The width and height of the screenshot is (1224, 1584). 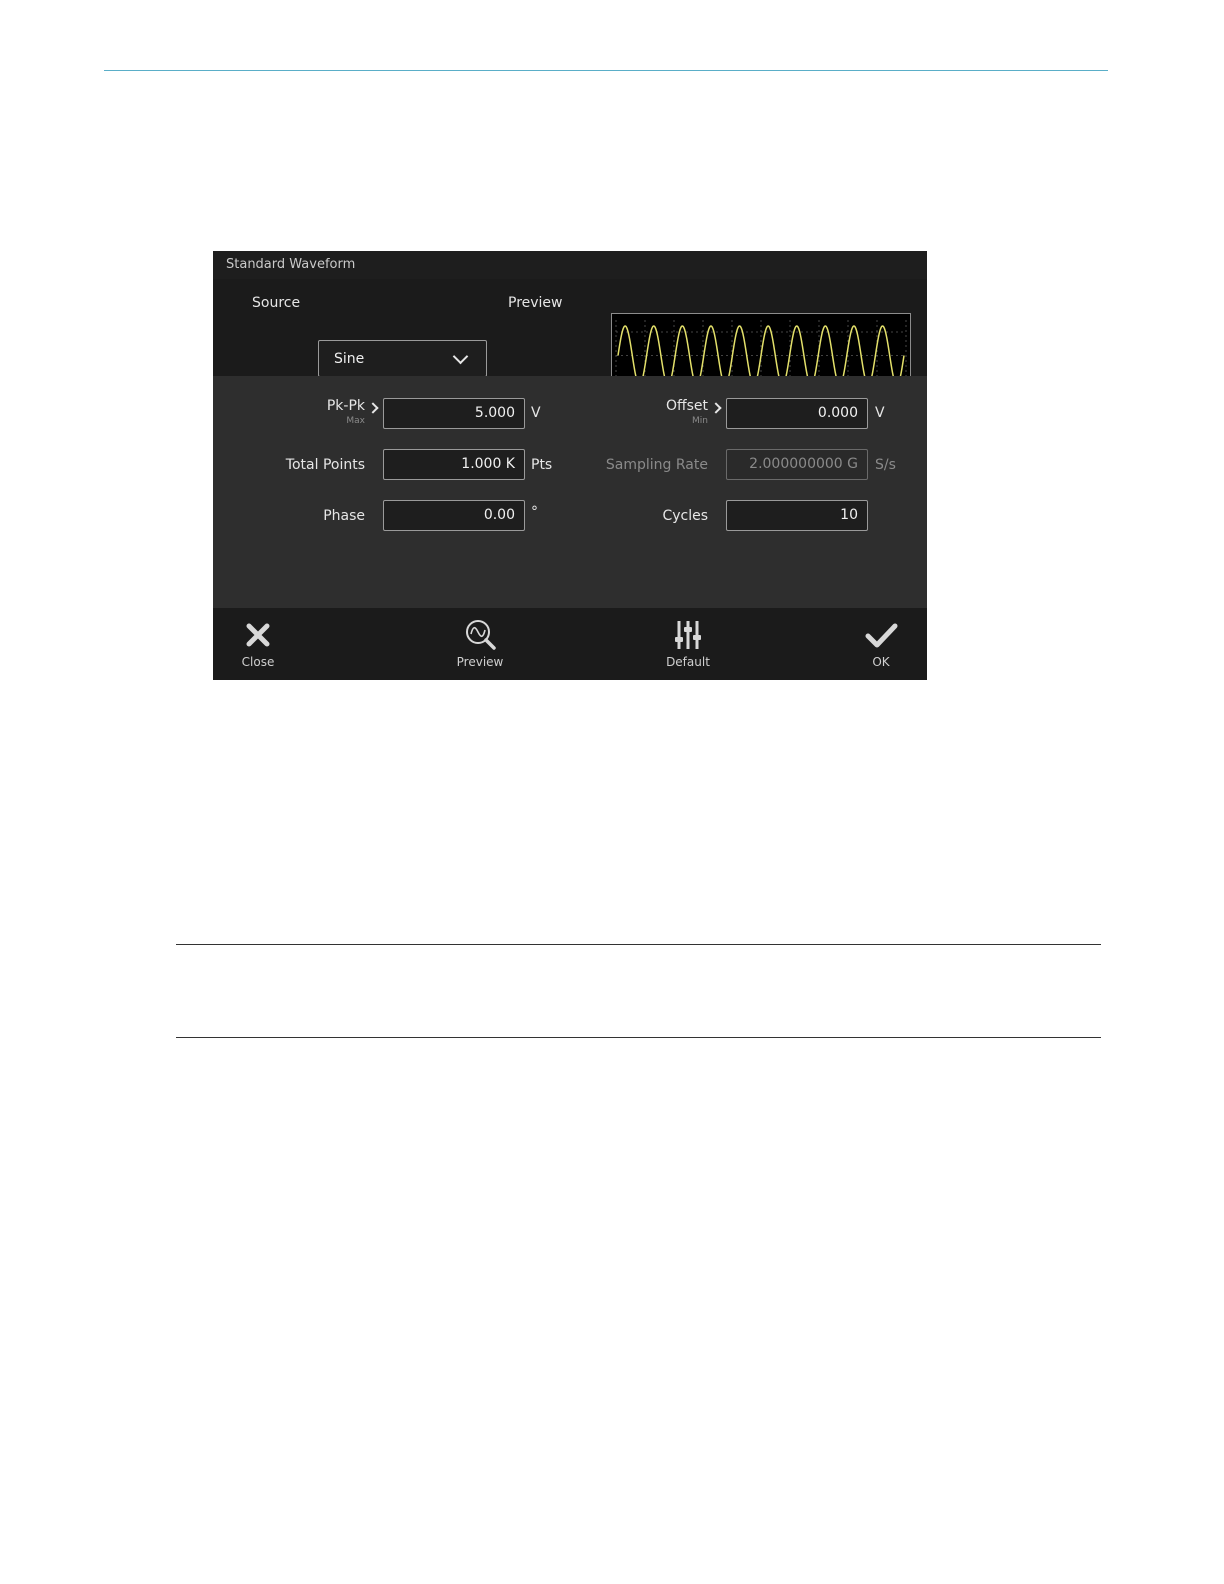 I want to click on phase-label: Phase, so click(x=344, y=516).